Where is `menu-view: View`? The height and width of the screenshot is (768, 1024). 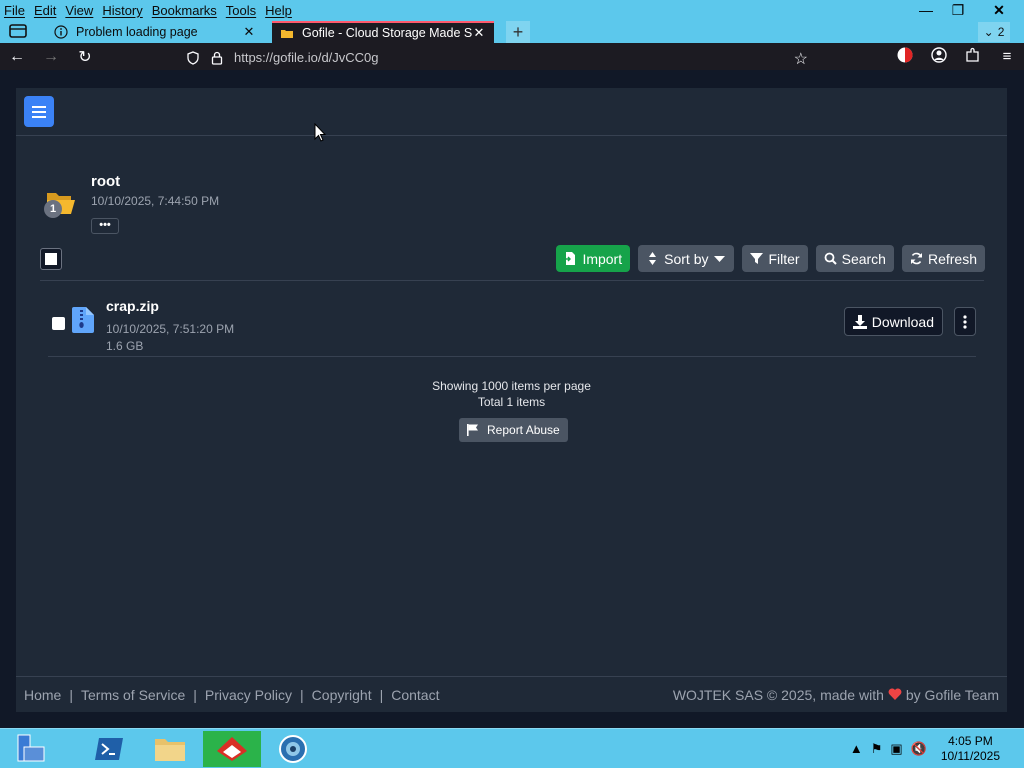 menu-view: View is located at coordinates (79, 10).